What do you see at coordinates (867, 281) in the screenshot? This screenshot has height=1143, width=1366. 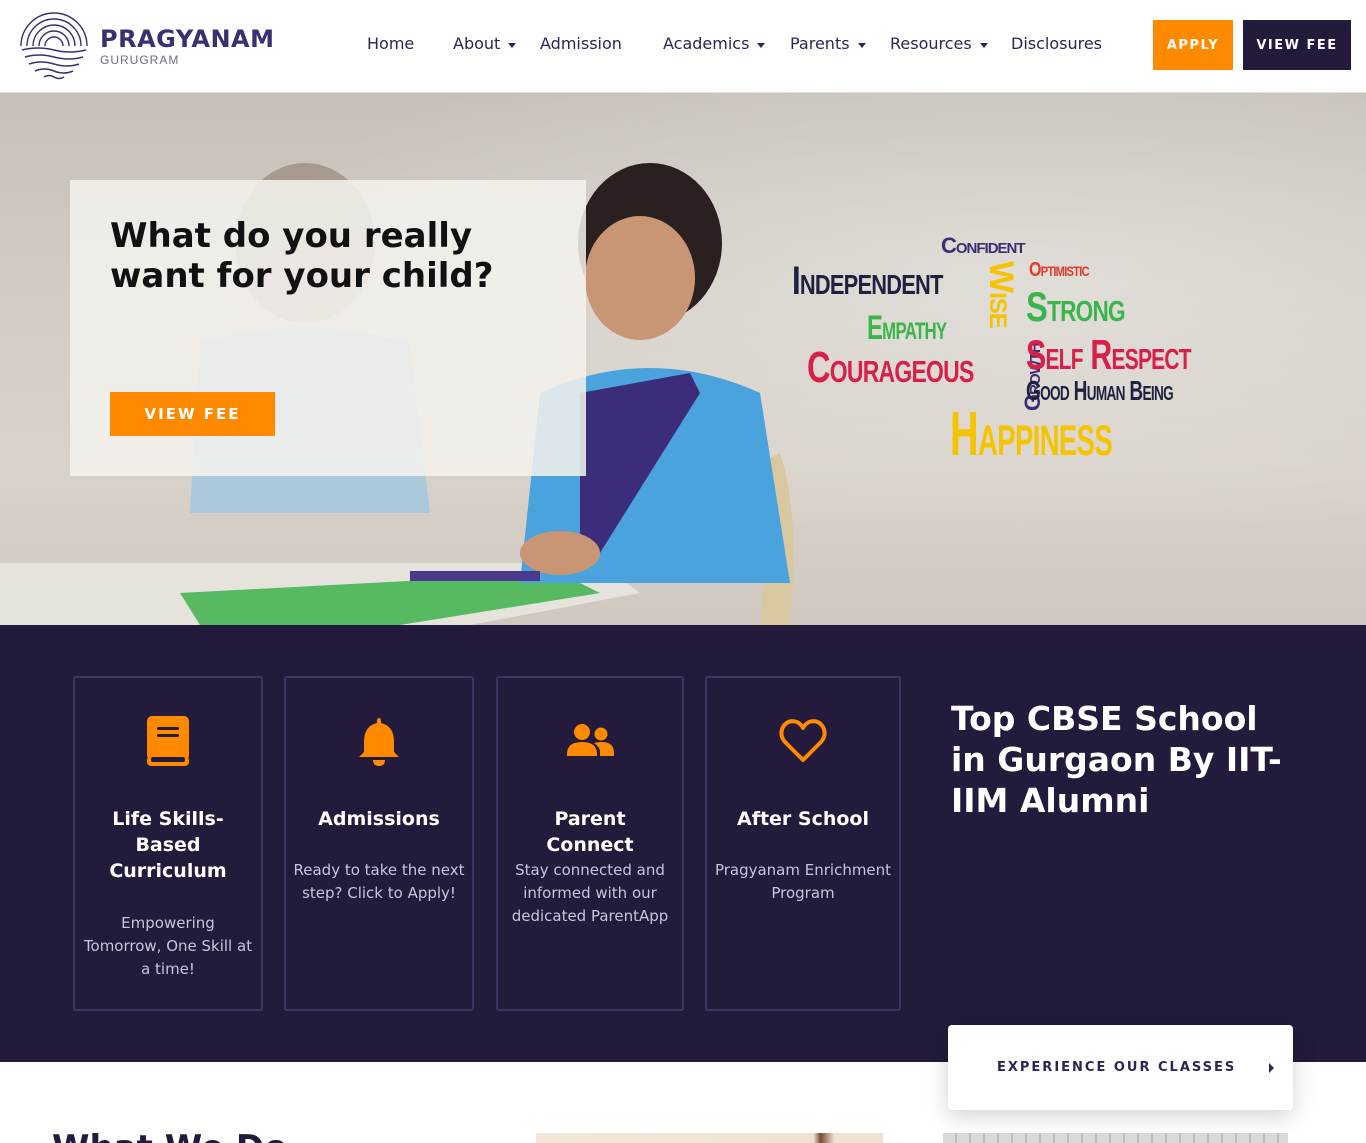 I see `word-independent: Independent` at bounding box center [867, 281].